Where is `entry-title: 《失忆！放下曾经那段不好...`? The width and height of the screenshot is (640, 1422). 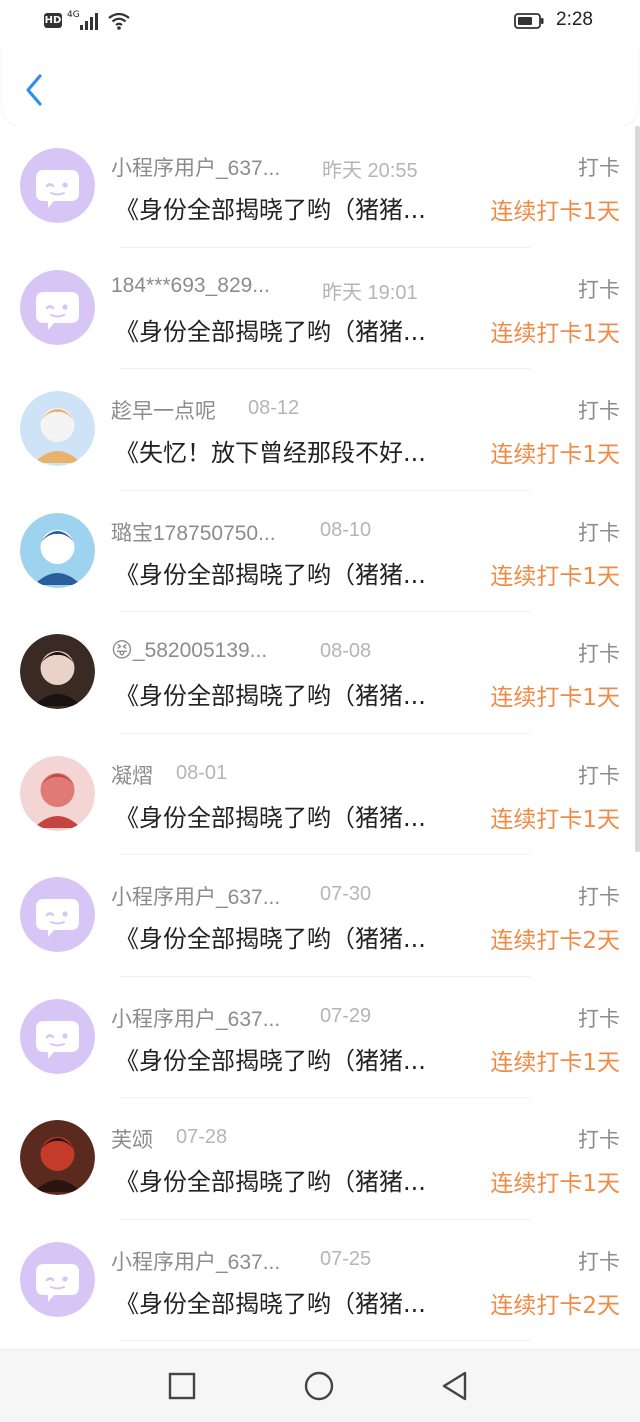 entry-title: 《失忆！放下曾经那段不好... is located at coordinates (289, 450).